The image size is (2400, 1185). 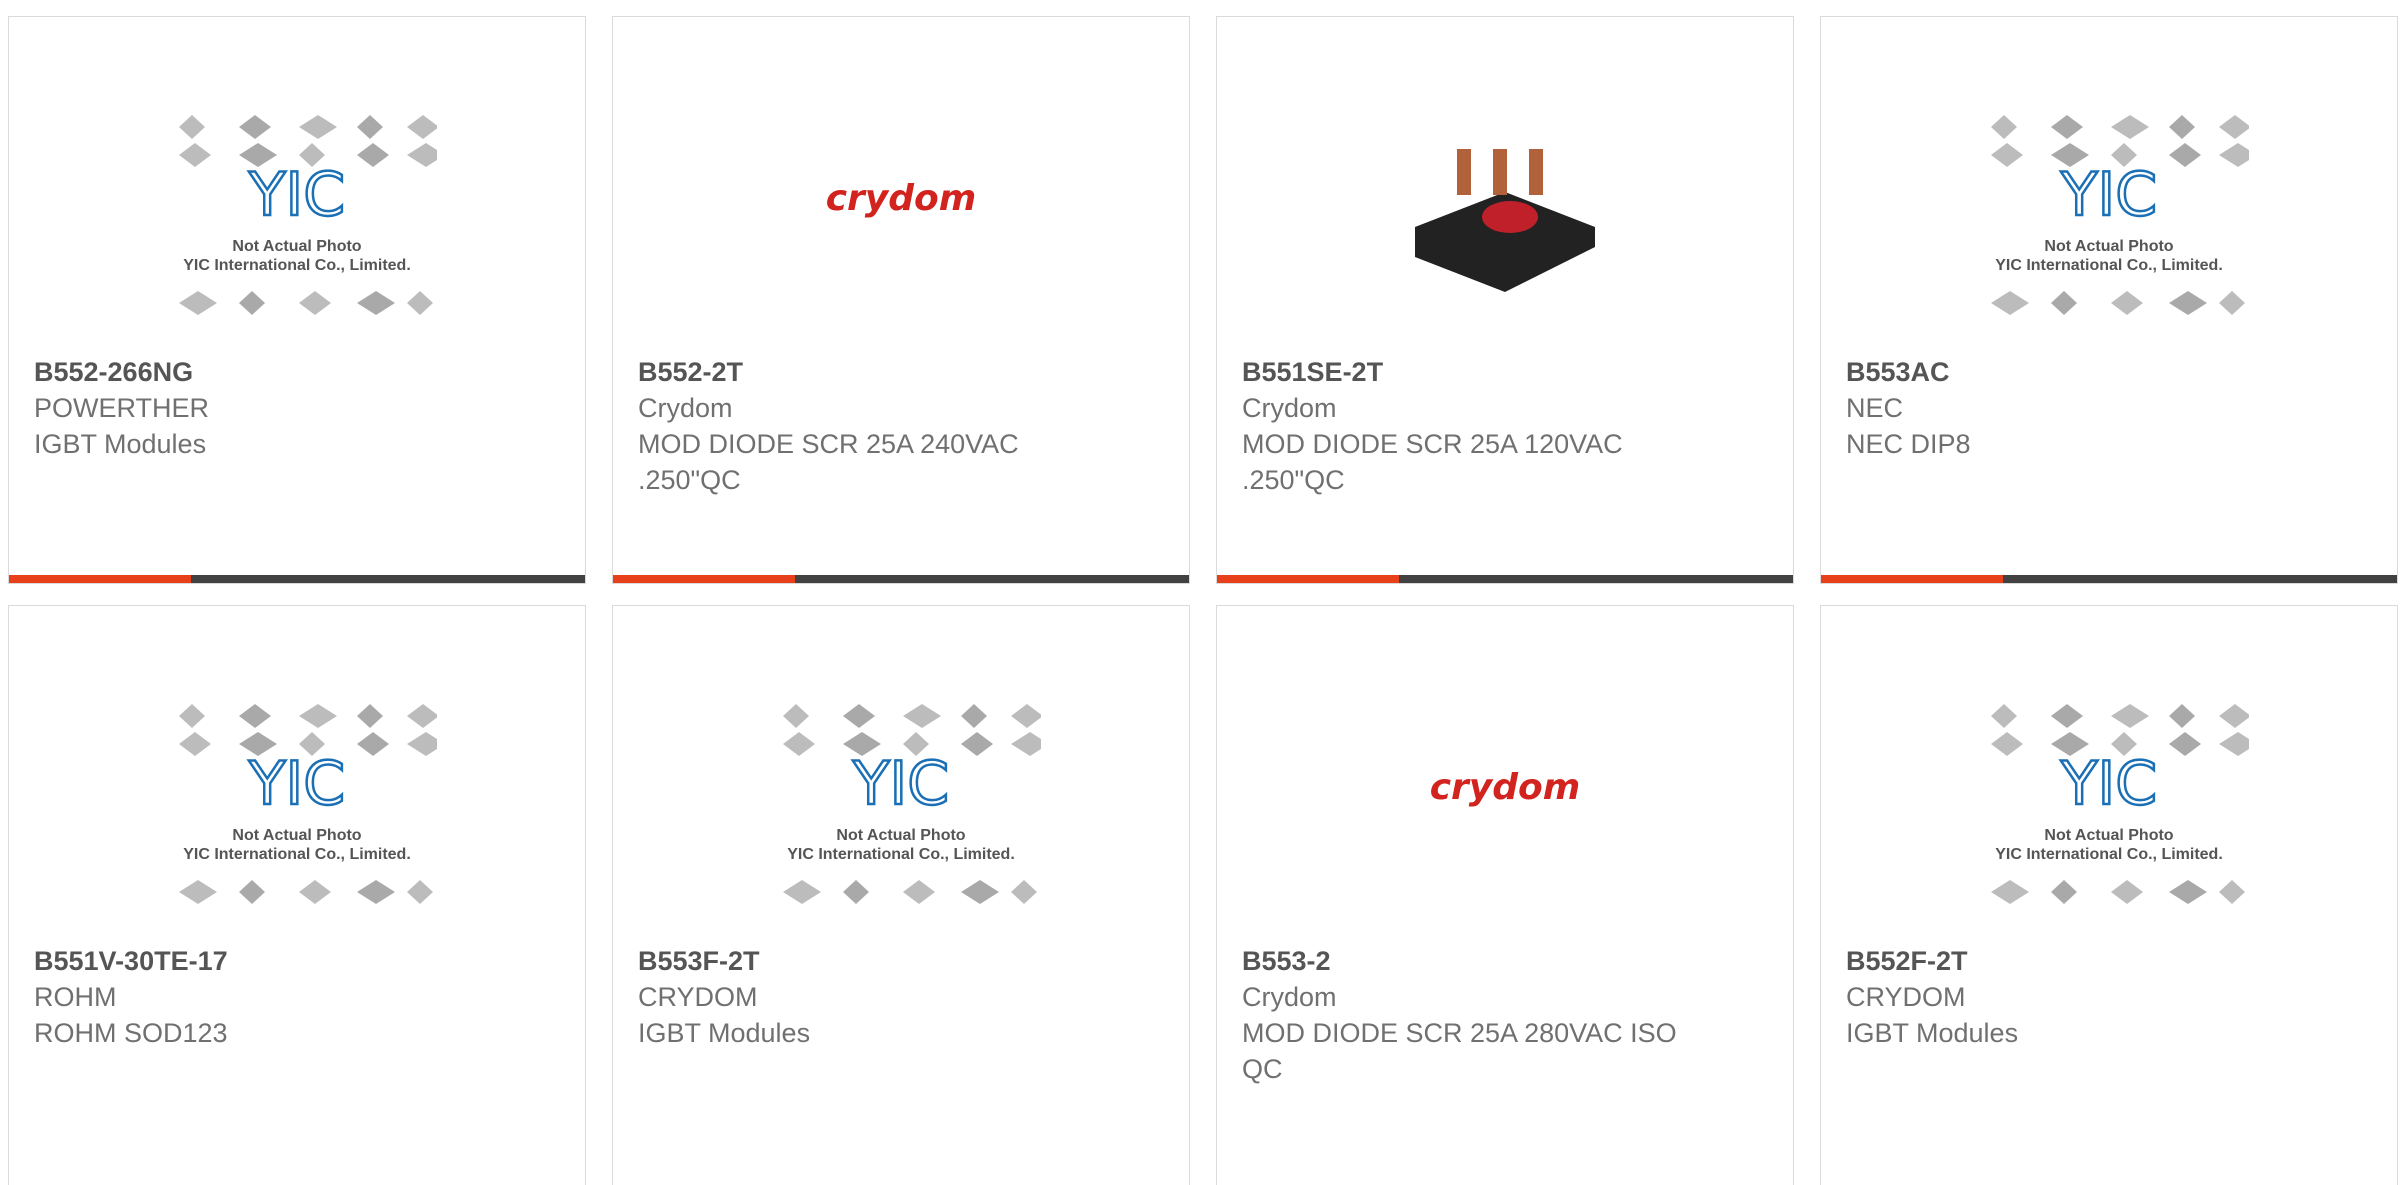 What do you see at coordinates (901, 961) in the screenshot?
I see `part-number-link: B553F-2T` at bounding box center [901, 961].